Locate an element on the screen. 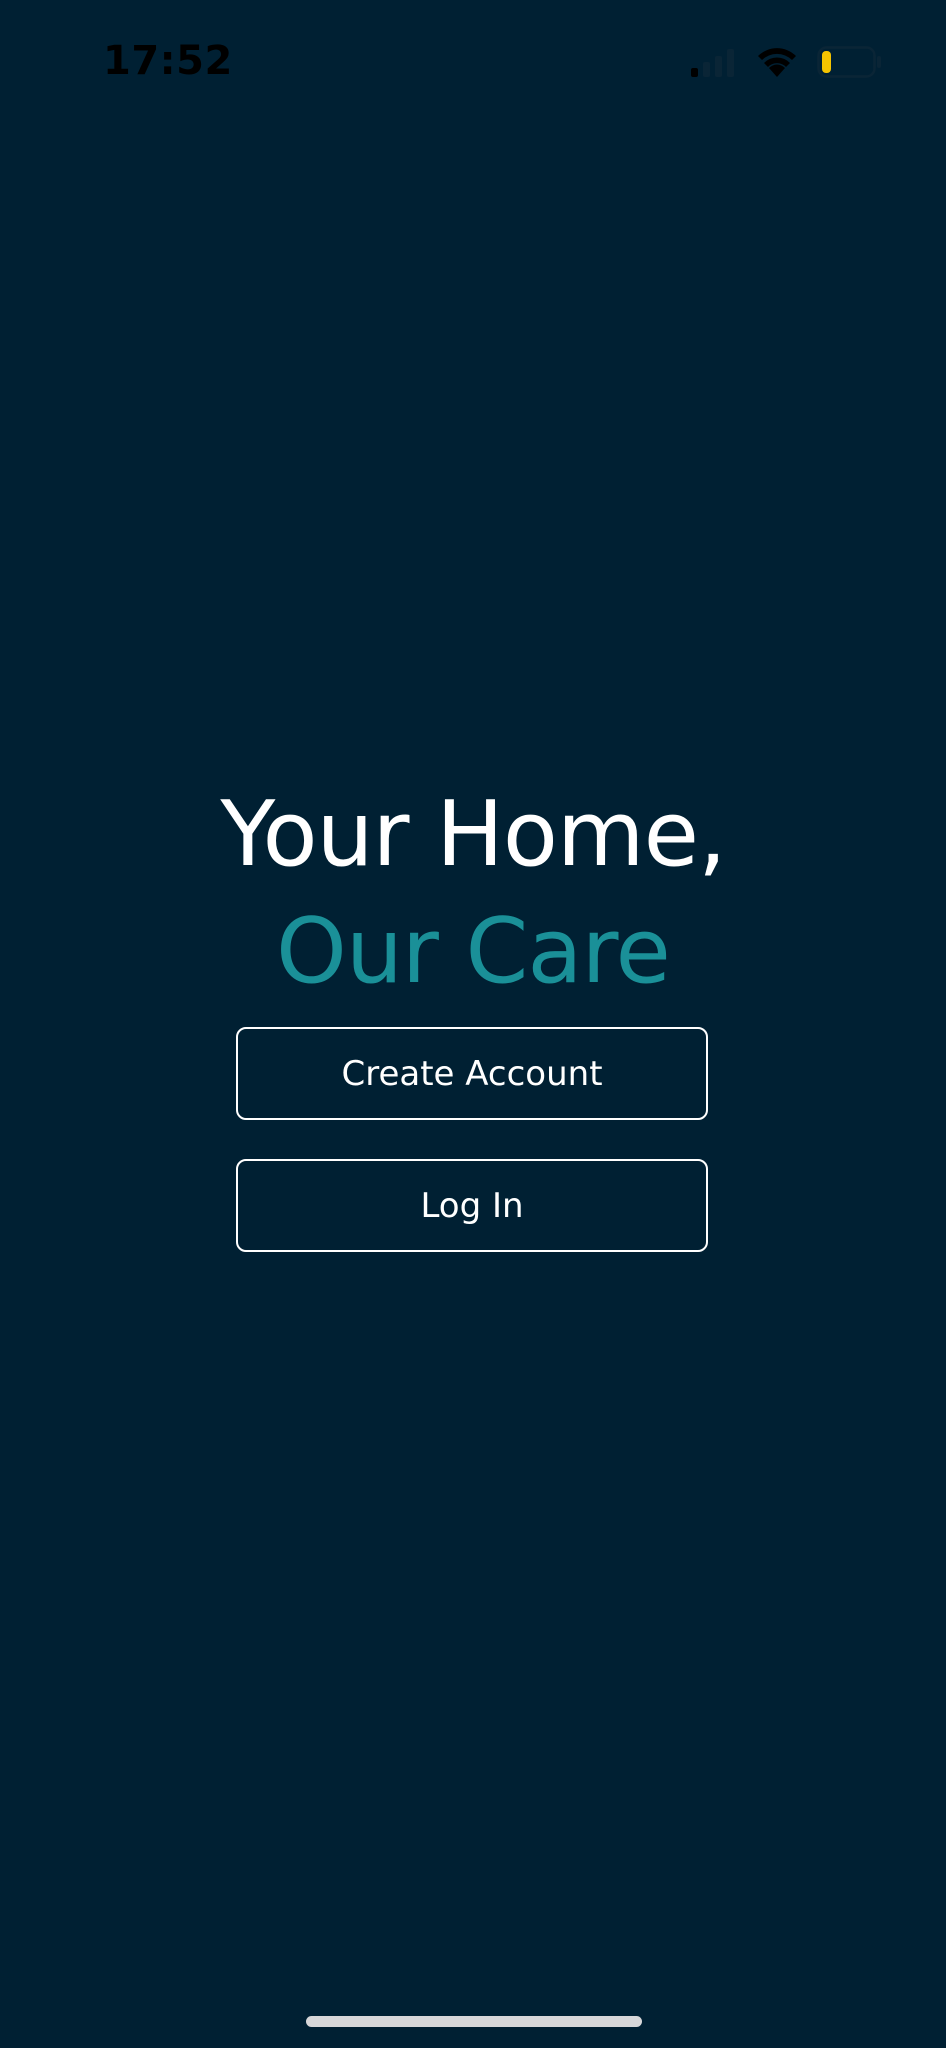 The width and height of the screenshot is (946, 2048). log-in-button: Log In is located at coordinates (472, 1205).